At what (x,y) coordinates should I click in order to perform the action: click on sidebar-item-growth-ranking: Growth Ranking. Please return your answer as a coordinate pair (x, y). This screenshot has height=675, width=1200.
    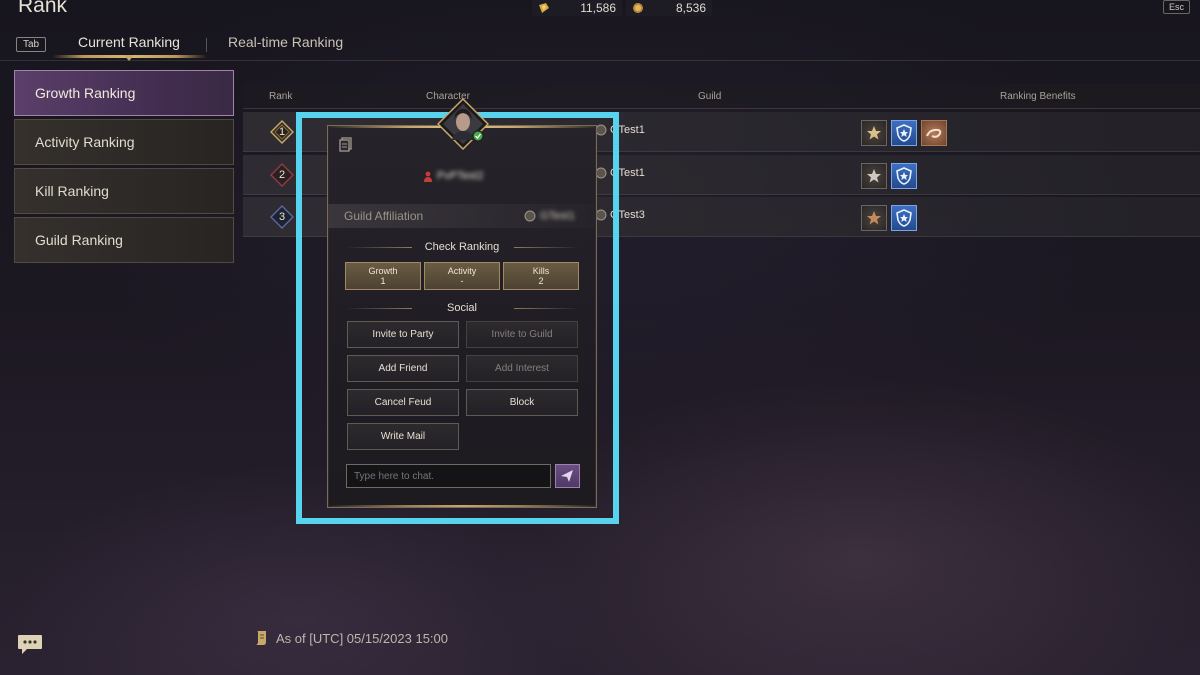
    Looking at the image, I should click on (124, 93).